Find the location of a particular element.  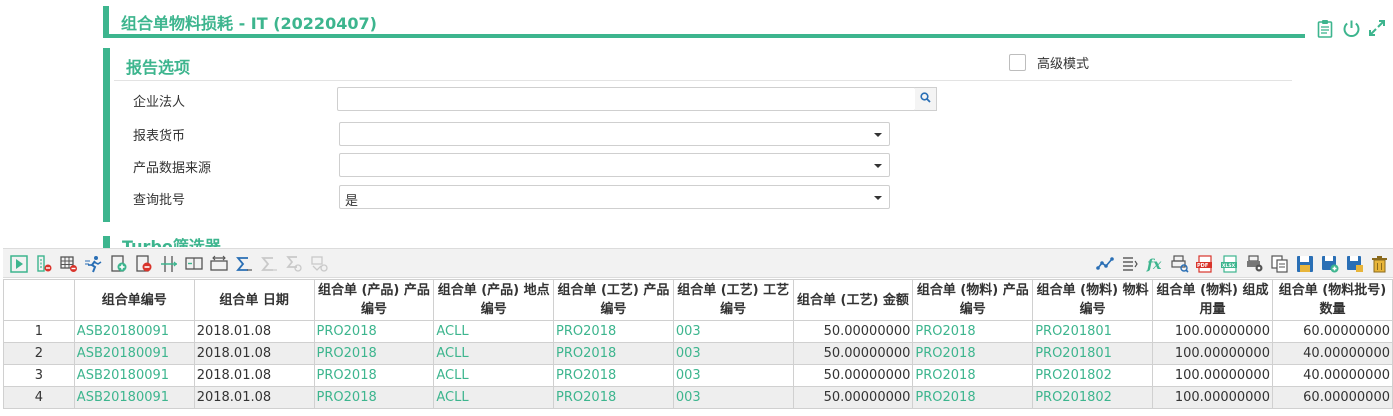

row-index: 1 is located at coordinates (39, 331).